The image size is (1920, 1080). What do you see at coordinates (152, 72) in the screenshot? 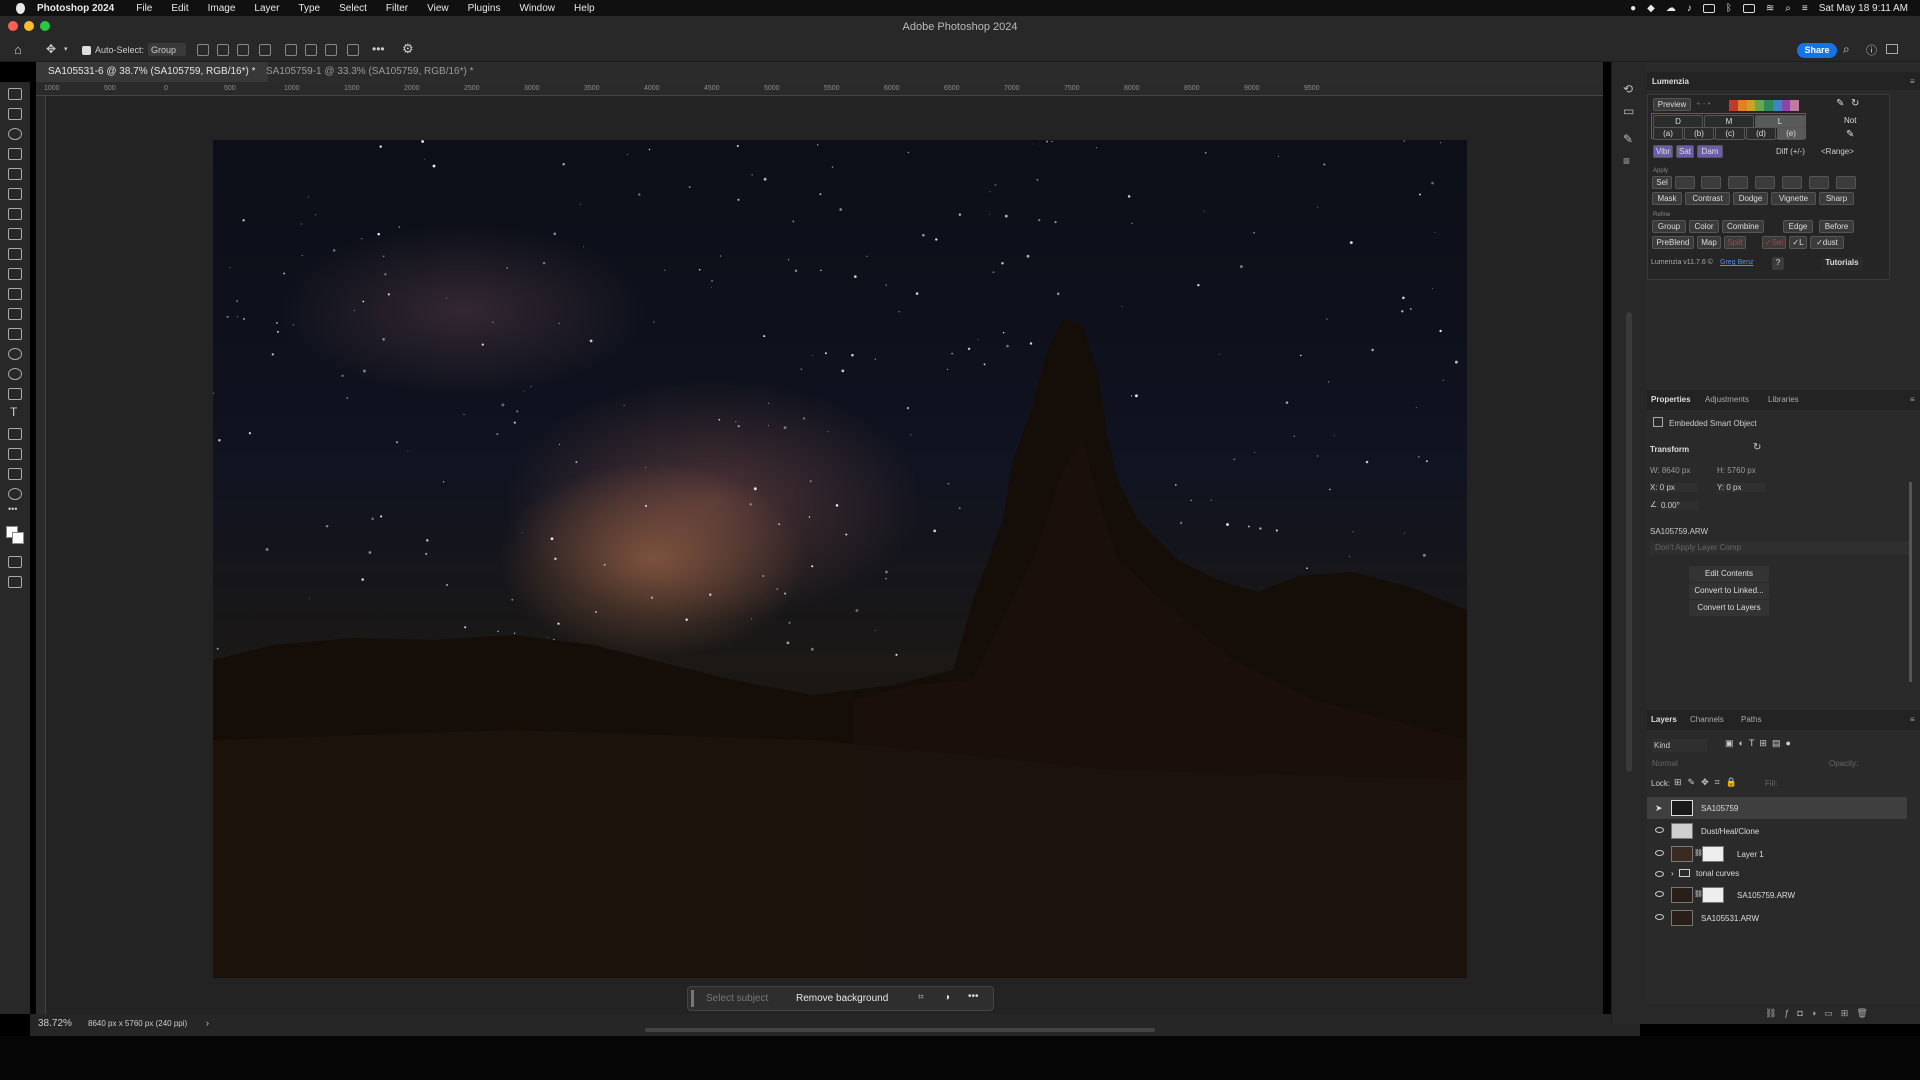
I see `tab-document-1: SA105531-6 @ 38.7% (SA105759, RGB/16*) *` at bounding box center [152, 72].